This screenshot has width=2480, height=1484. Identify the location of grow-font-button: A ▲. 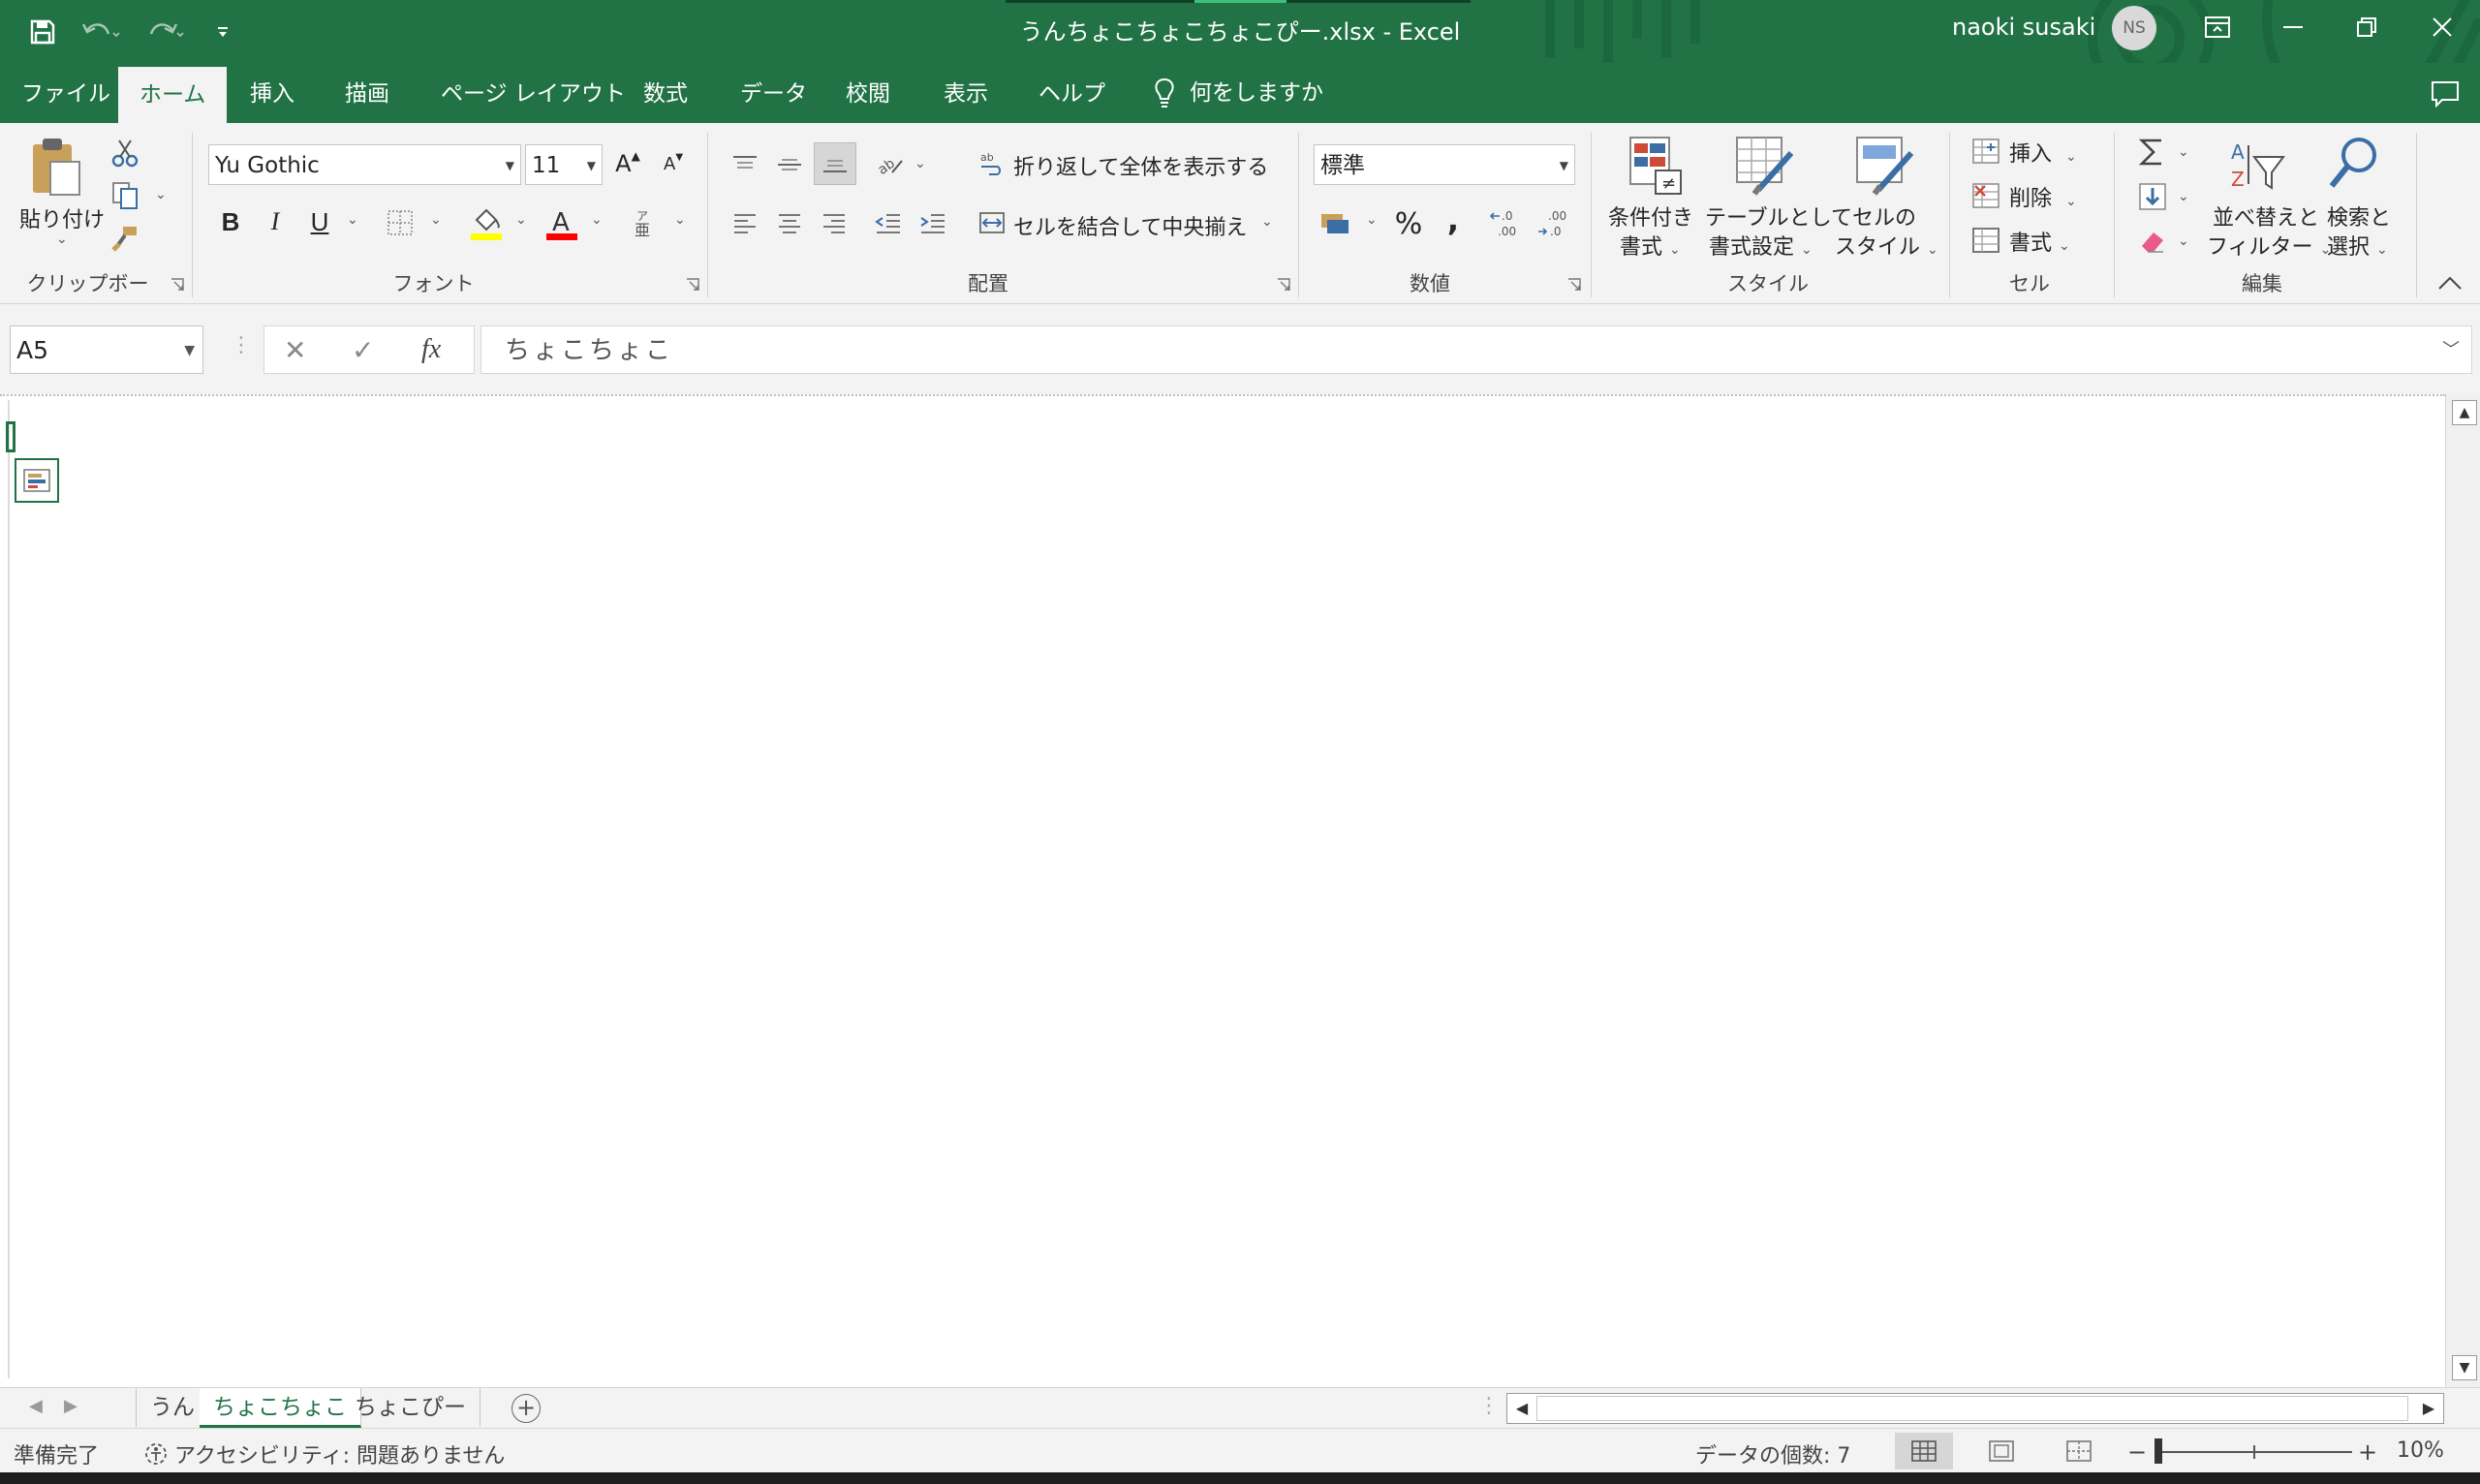
(627, 163).